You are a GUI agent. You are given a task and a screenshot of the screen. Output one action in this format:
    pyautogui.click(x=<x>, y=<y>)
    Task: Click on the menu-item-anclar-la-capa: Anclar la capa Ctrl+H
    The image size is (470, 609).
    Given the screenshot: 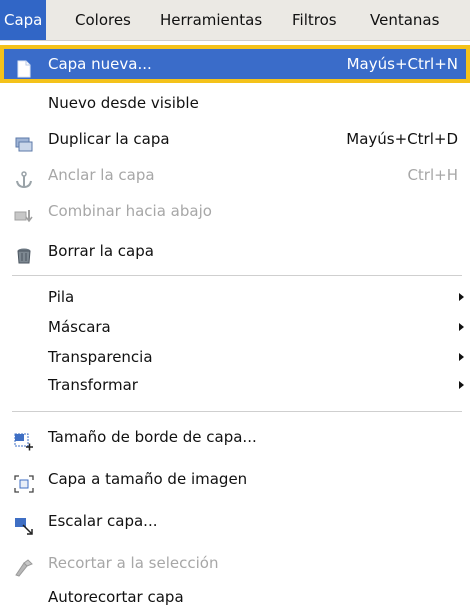 What is the action you would take?
    pyautogui.click(x=235, y=175)
    